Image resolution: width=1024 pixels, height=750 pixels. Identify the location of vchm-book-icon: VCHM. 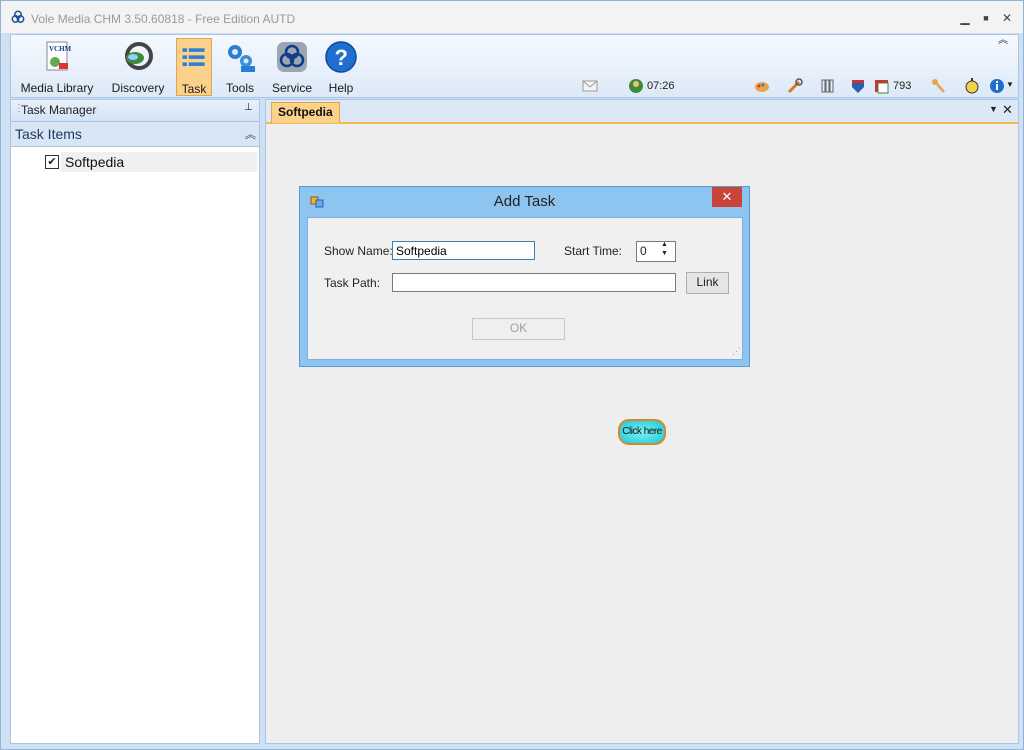
(59, 56).